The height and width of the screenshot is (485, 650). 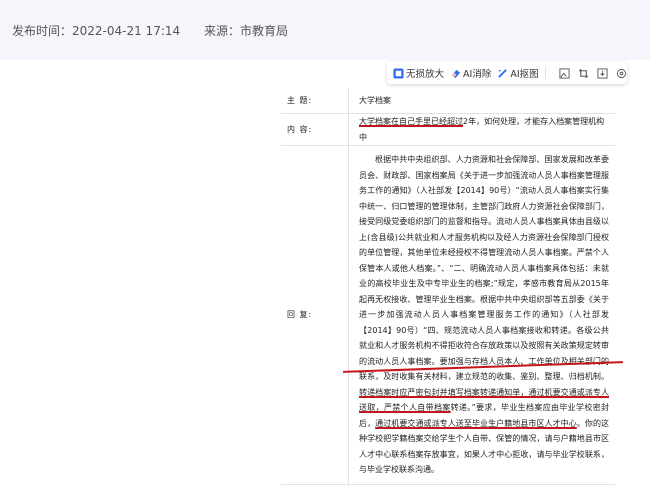 What do you see at coordinates (476, 423) in the screenshot?
I see `reply-underlined-2: 通过机要交通或派专人送至毕业生户籍地县市区人才中心` at bounding box center [476, 423].